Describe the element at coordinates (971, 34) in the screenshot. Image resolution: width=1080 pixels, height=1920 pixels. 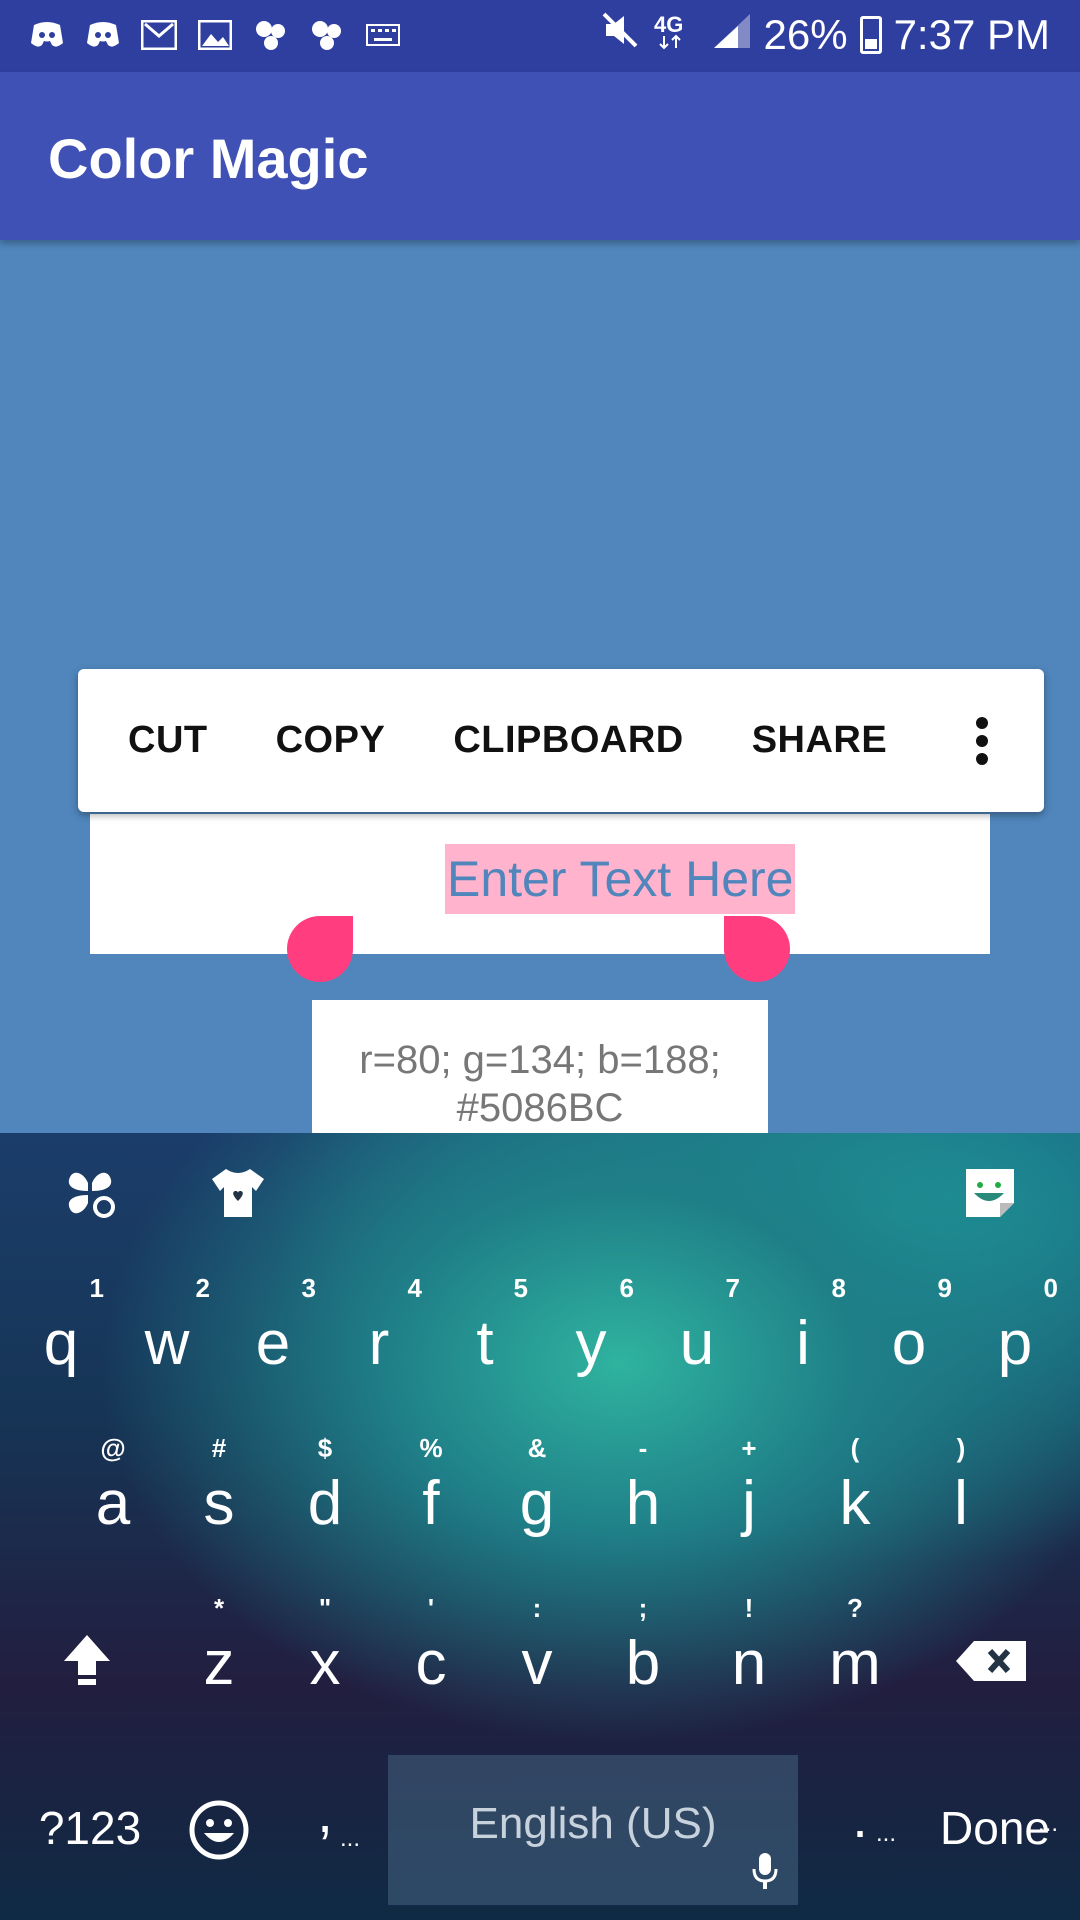
I see `clock: 7:37 PM` at that location.